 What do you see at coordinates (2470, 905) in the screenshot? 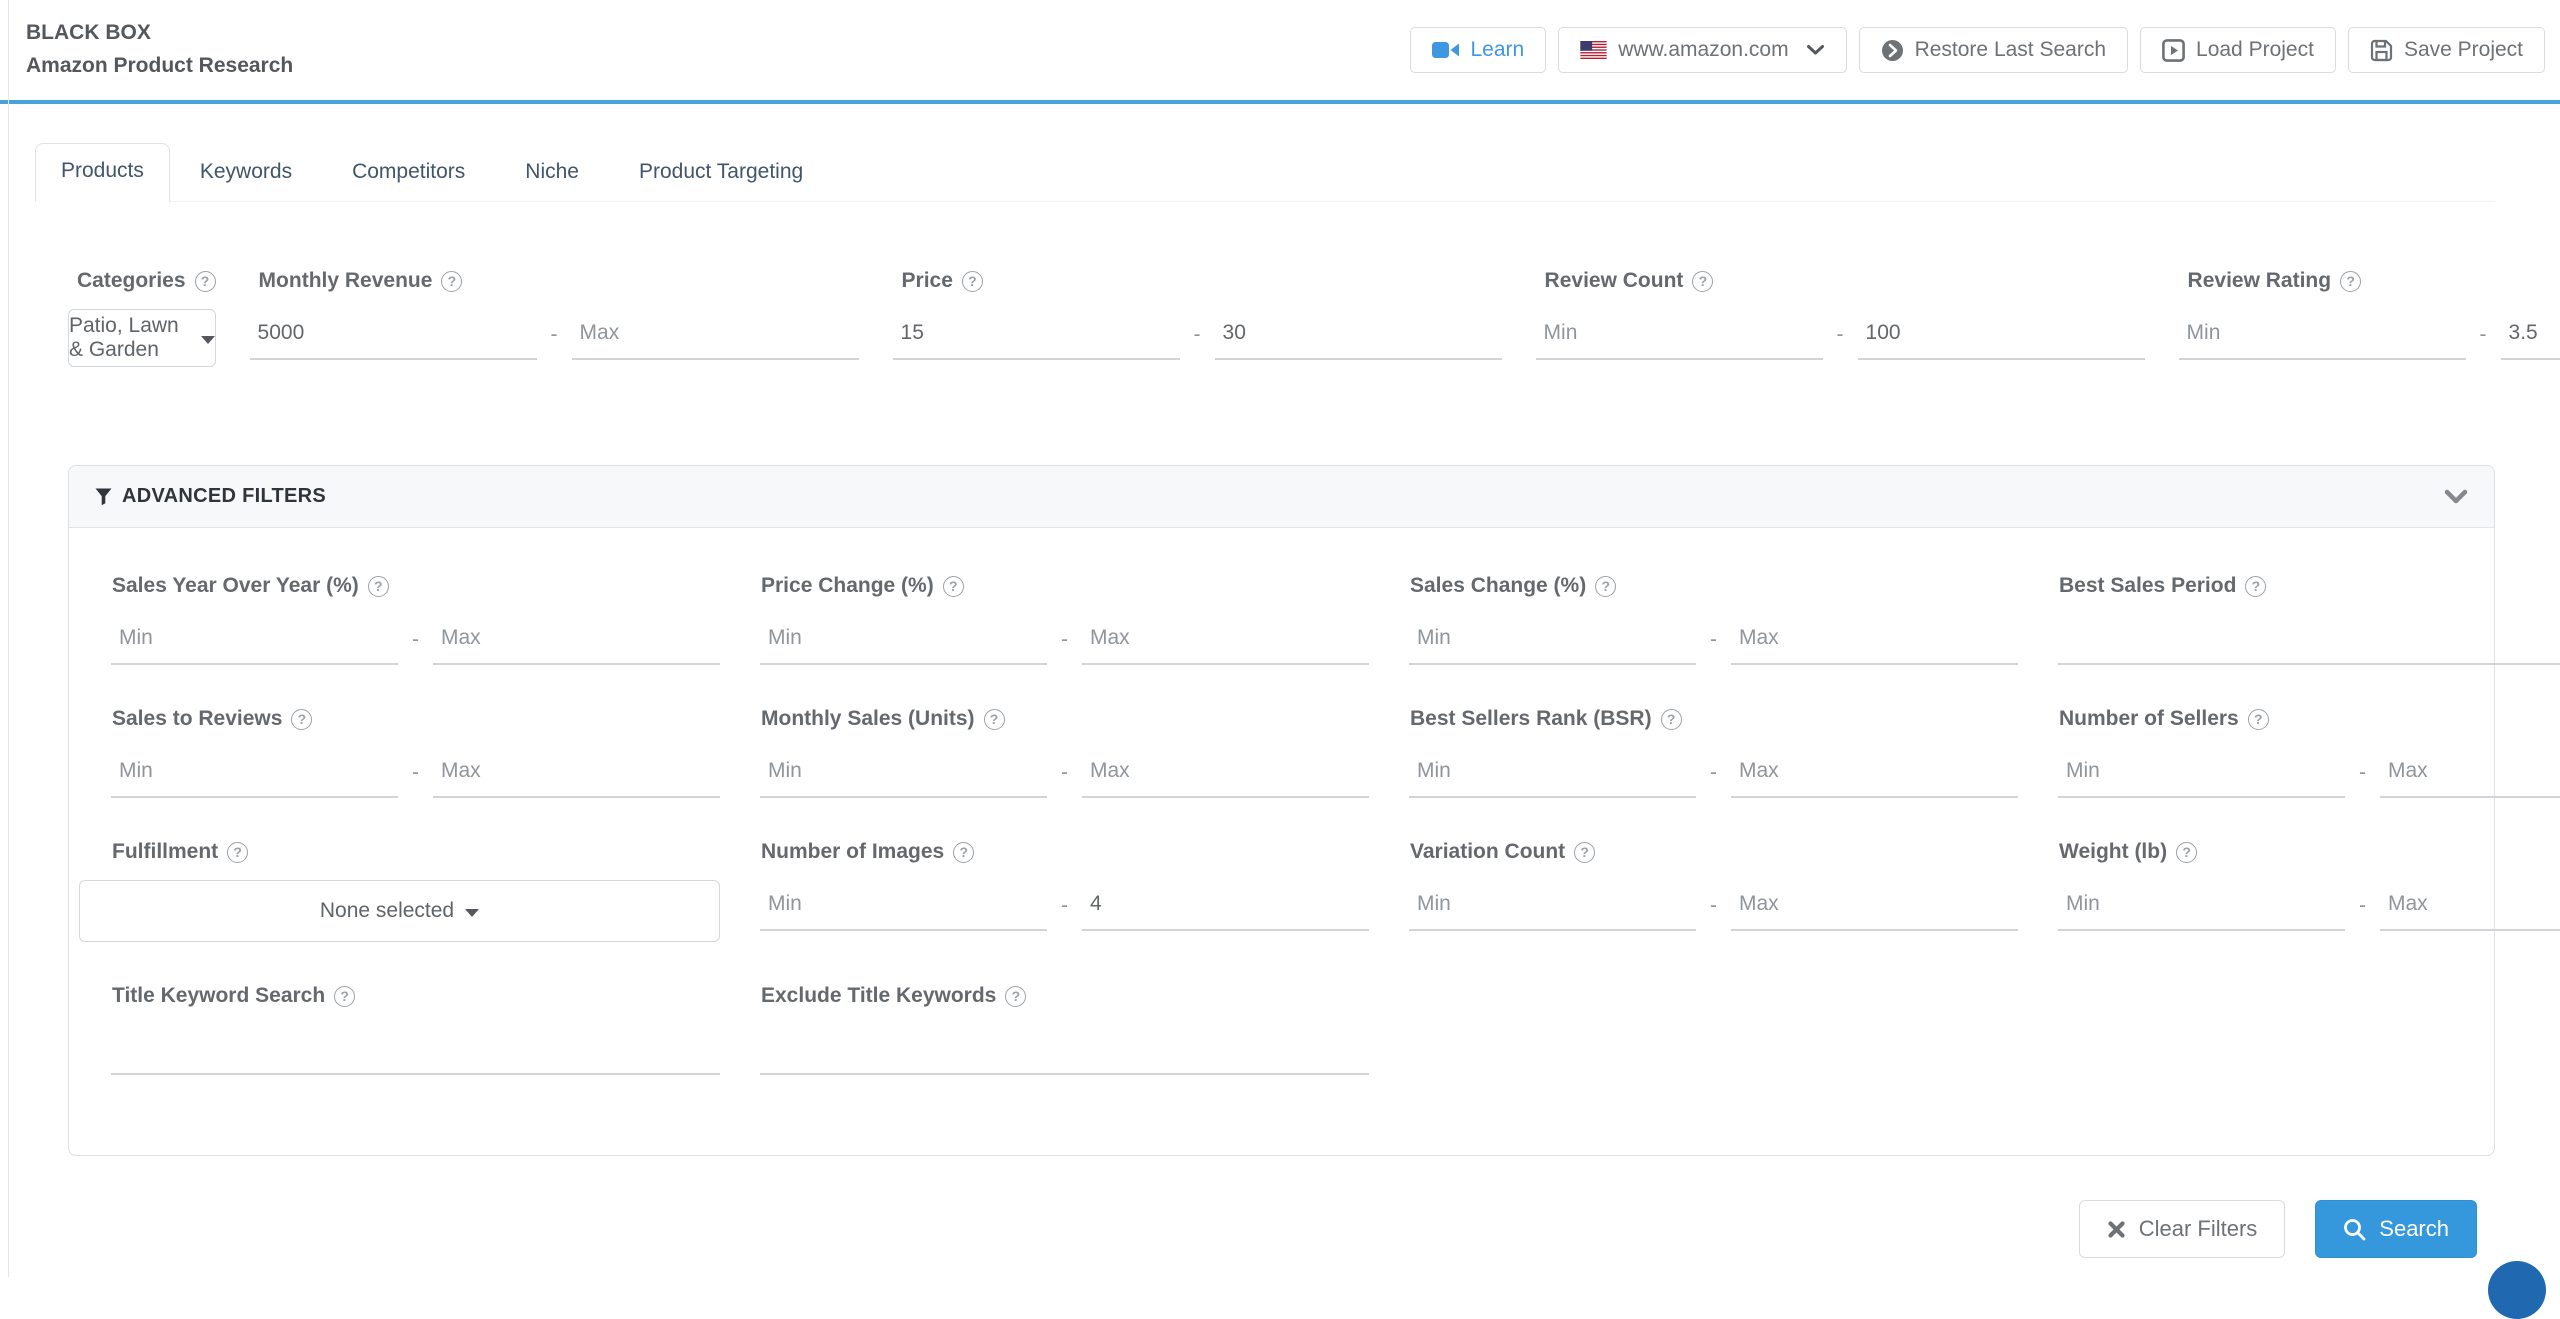
I see `weight-max-input` at bounding box center [2470, 905].